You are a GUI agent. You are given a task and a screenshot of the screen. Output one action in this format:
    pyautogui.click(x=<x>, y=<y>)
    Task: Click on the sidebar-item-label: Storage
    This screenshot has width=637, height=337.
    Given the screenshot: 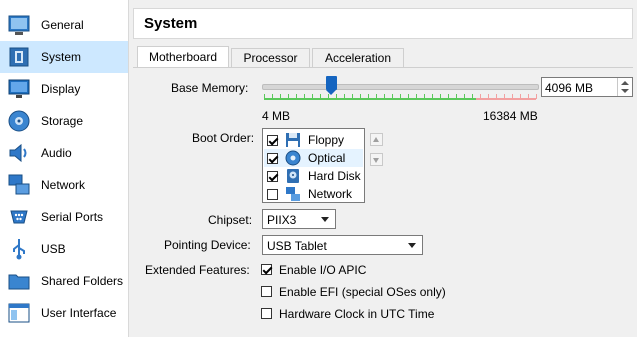 What is the action you would take?
    pyautogui.click(x=62, y=121)
    